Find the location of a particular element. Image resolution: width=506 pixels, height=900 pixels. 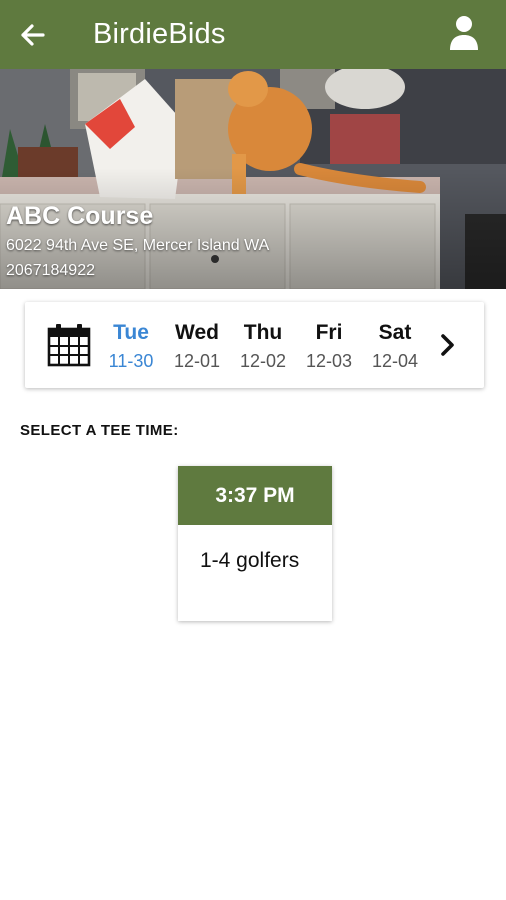

day-name: Sat is located at coordinates (395, 332).